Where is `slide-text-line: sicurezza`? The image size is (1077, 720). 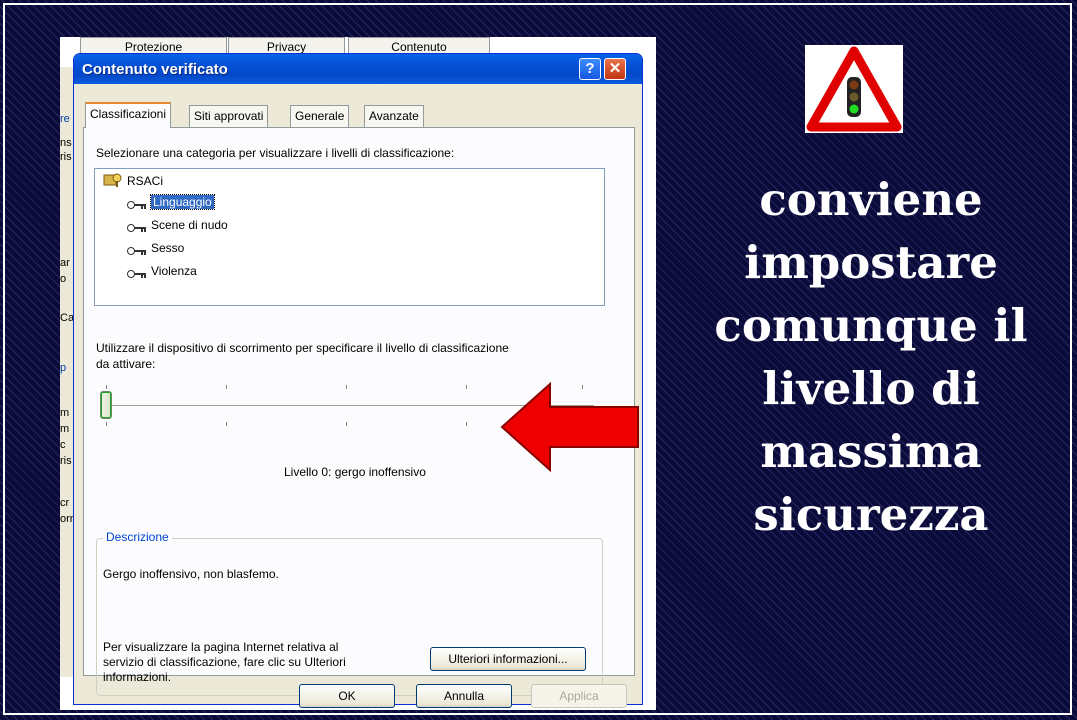
slide-text-line: sicurezza is located at coordinates (871, 514).